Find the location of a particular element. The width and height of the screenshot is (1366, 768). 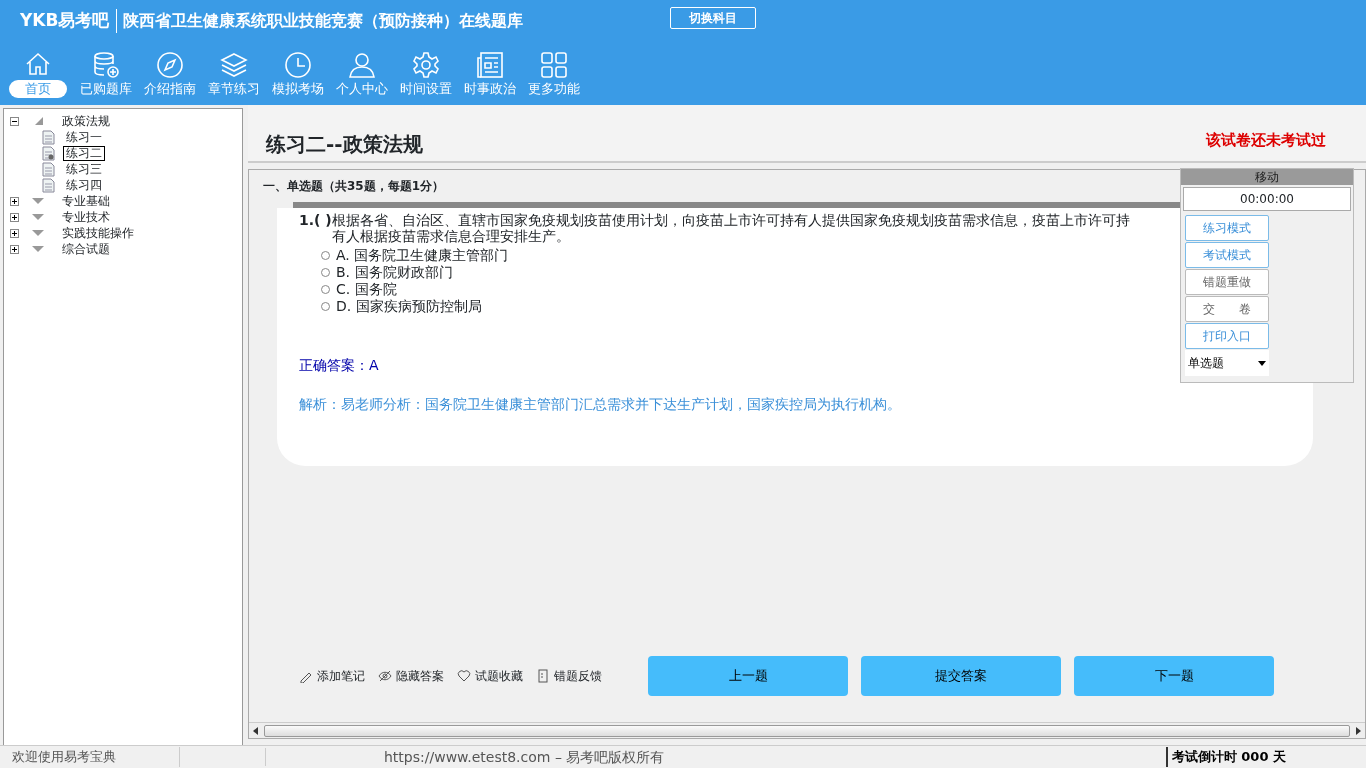

question-text: 根据各省、自治区、直辖市国家免疫规划疫苗使用计划，向疫苗上市许可持有人提供国家免疫规划疫苗需求信息，疫苗上市许可持有人根据疫苗需求信息合理安排生产。 is located at coordinates (731, 227).